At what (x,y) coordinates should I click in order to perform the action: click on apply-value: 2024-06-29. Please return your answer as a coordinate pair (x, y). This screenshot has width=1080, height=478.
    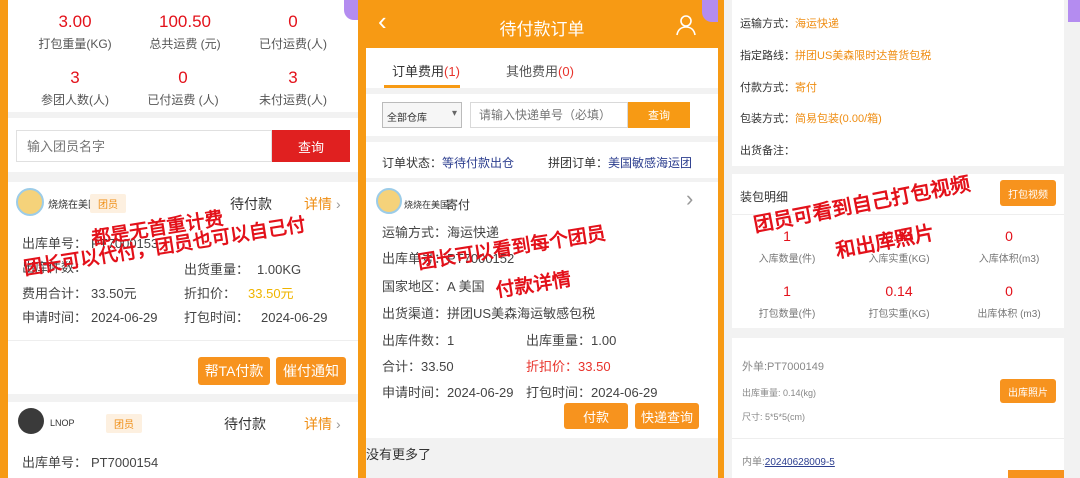
    Looking at the image, I should click on (480, 392).